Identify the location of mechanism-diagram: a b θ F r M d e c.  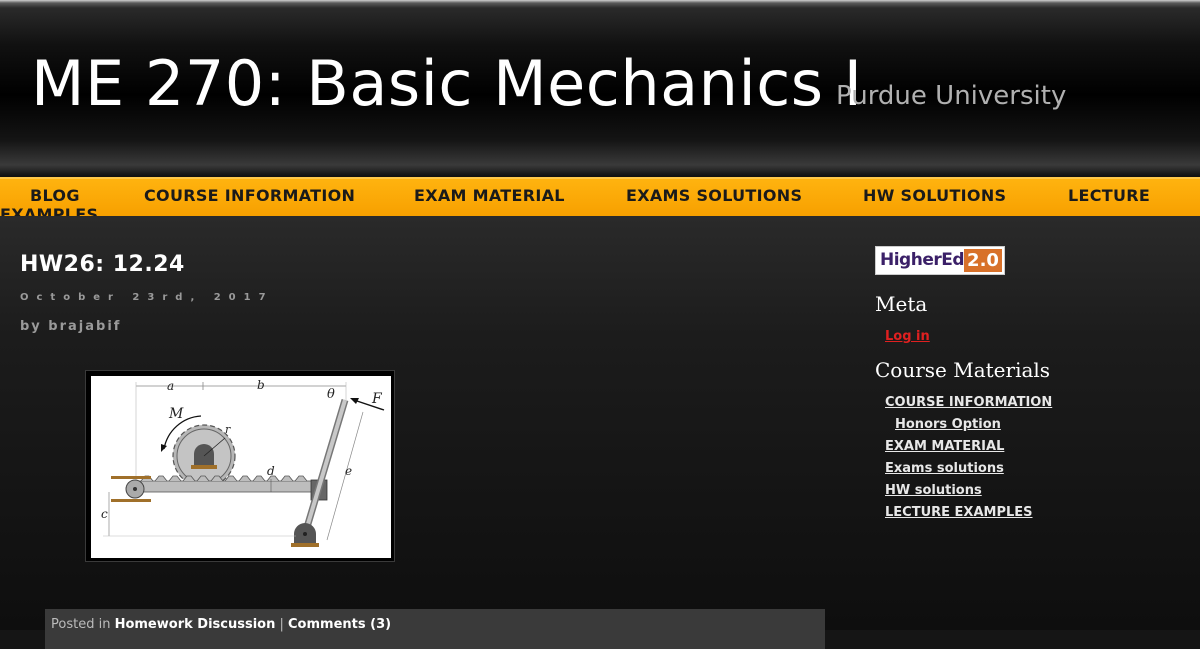
(243, 462).